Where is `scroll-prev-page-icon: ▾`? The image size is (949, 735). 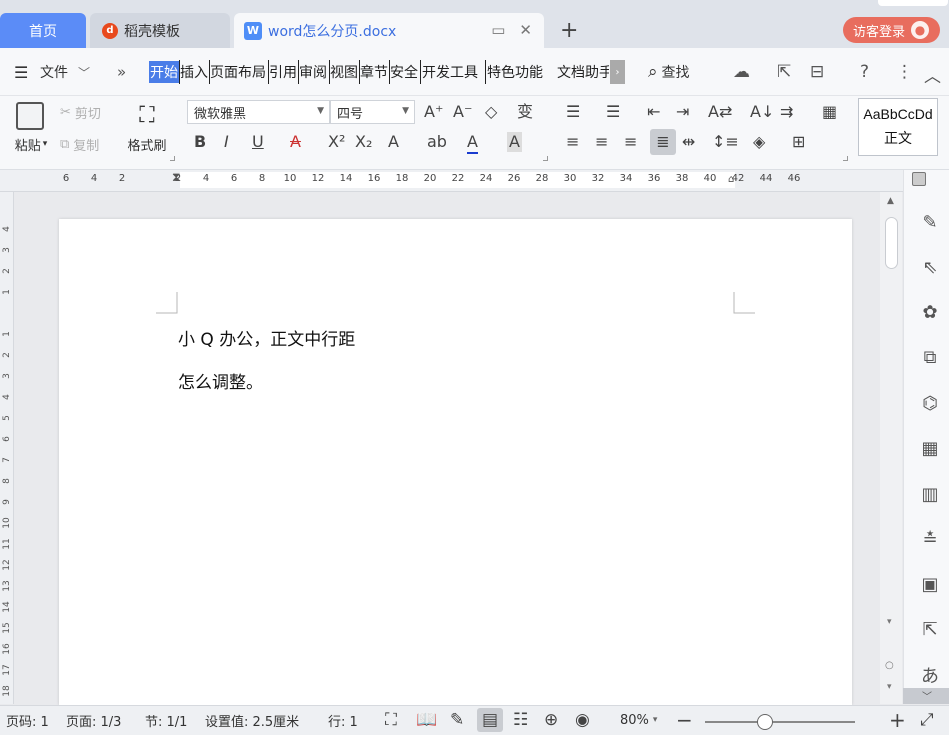
scroll-prev-page-icon: ▾ is located at coordinates (889, 622).